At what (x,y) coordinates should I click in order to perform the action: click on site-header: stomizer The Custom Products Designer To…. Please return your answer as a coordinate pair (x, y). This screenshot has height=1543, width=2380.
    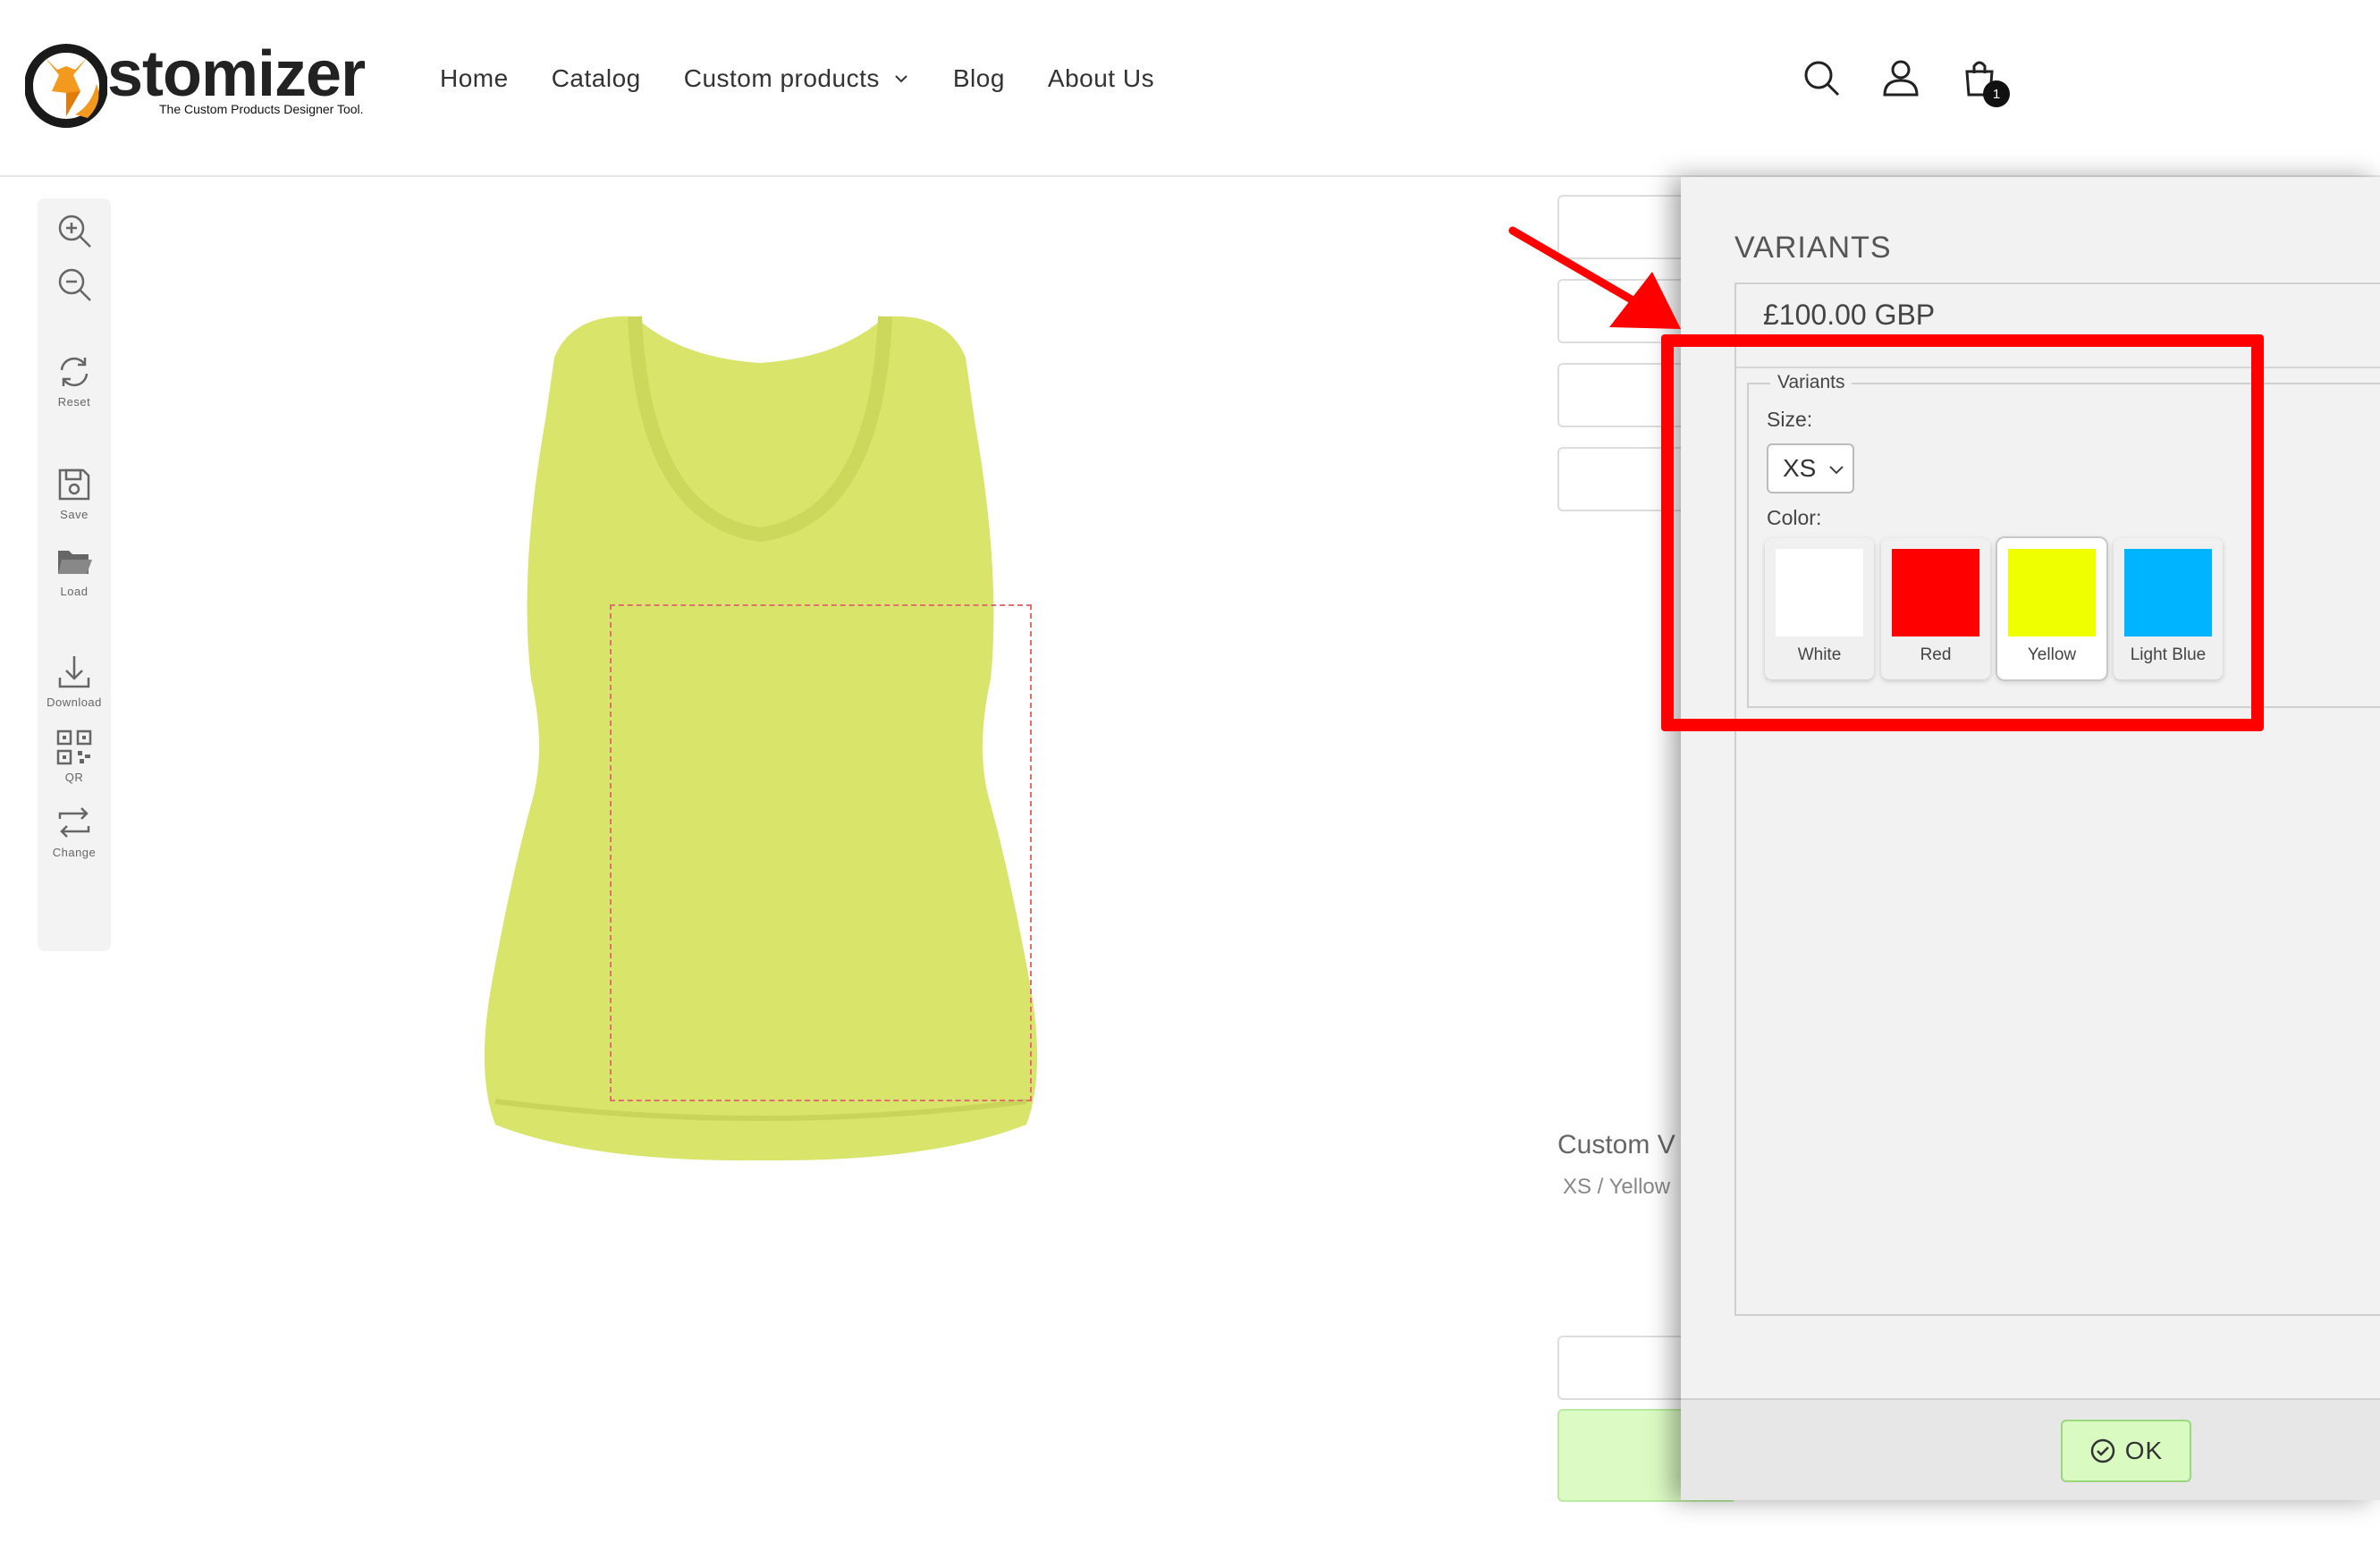
    Looking at the image, I should click on (1190, 88).